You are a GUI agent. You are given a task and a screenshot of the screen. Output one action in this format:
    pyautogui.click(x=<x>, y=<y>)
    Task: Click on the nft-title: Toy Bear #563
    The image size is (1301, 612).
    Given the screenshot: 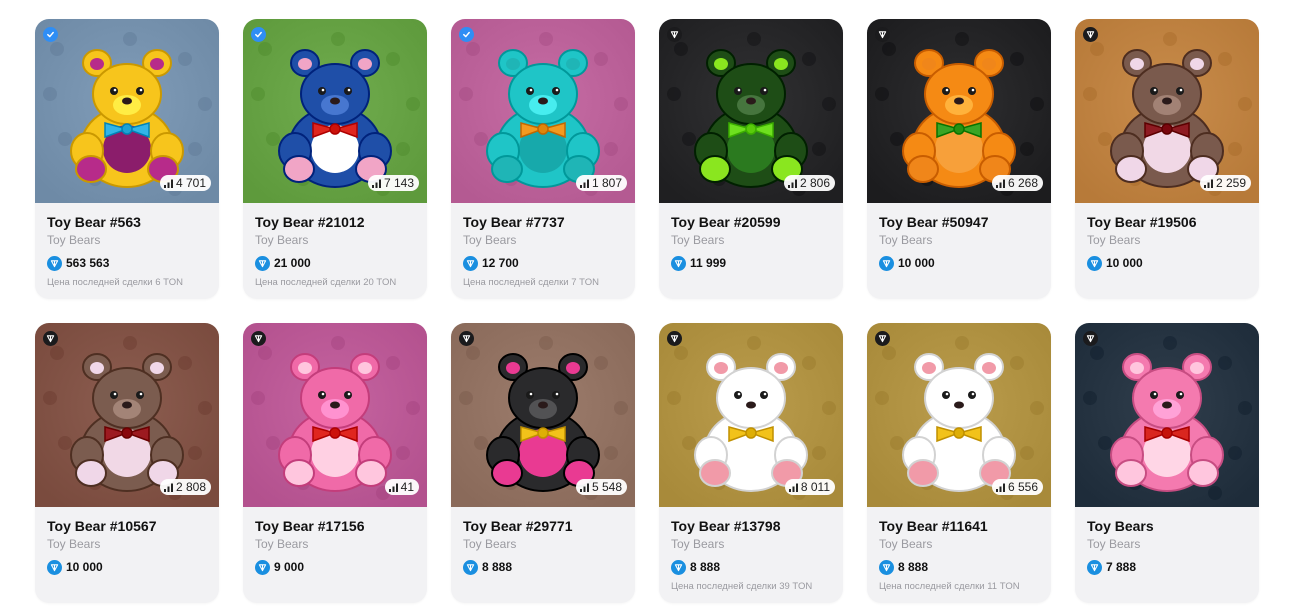 What is the action you would take?
    pyautogui.click(x=127, y=222)
    